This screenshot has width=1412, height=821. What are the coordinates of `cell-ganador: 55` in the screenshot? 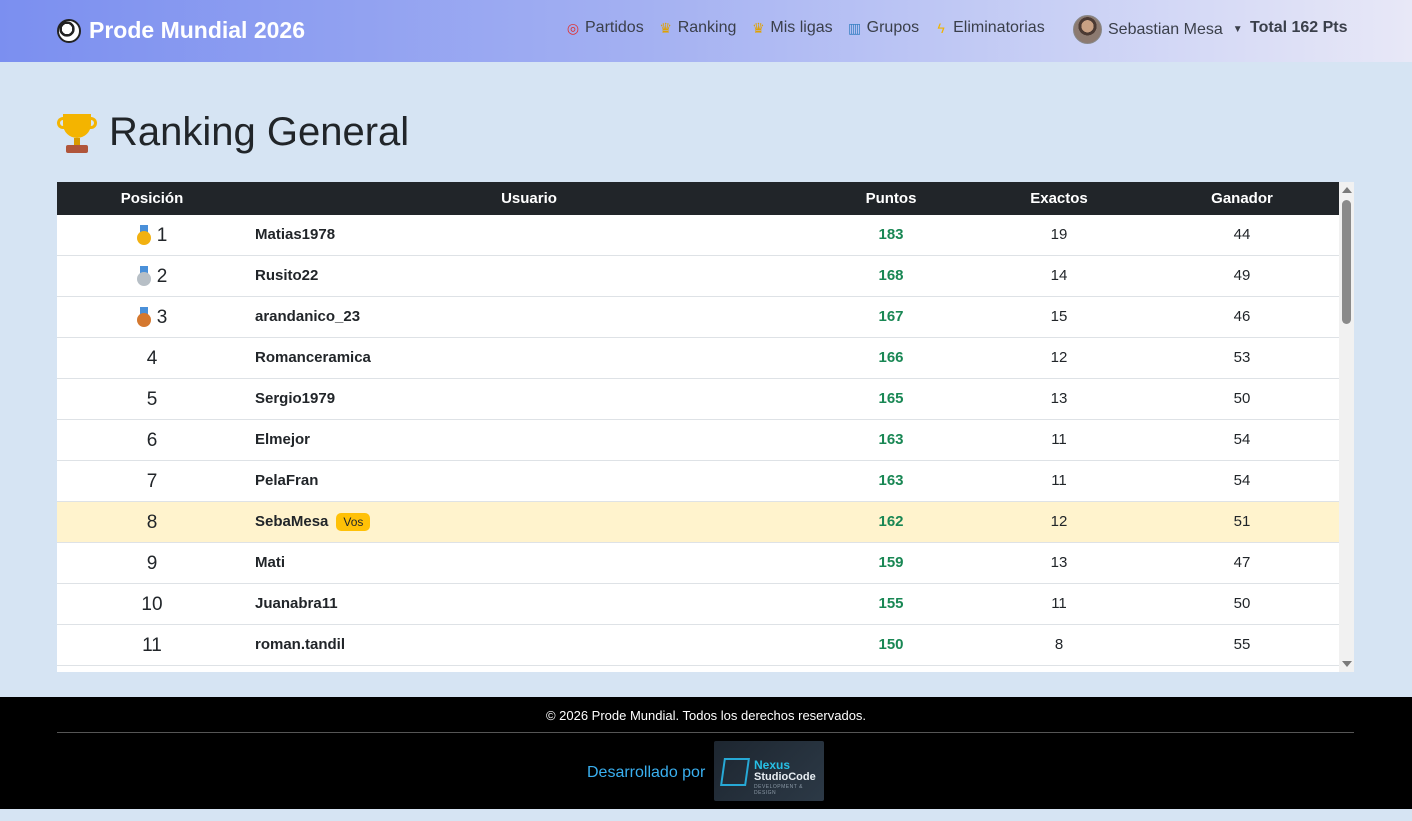 It's located at (1242, 644).